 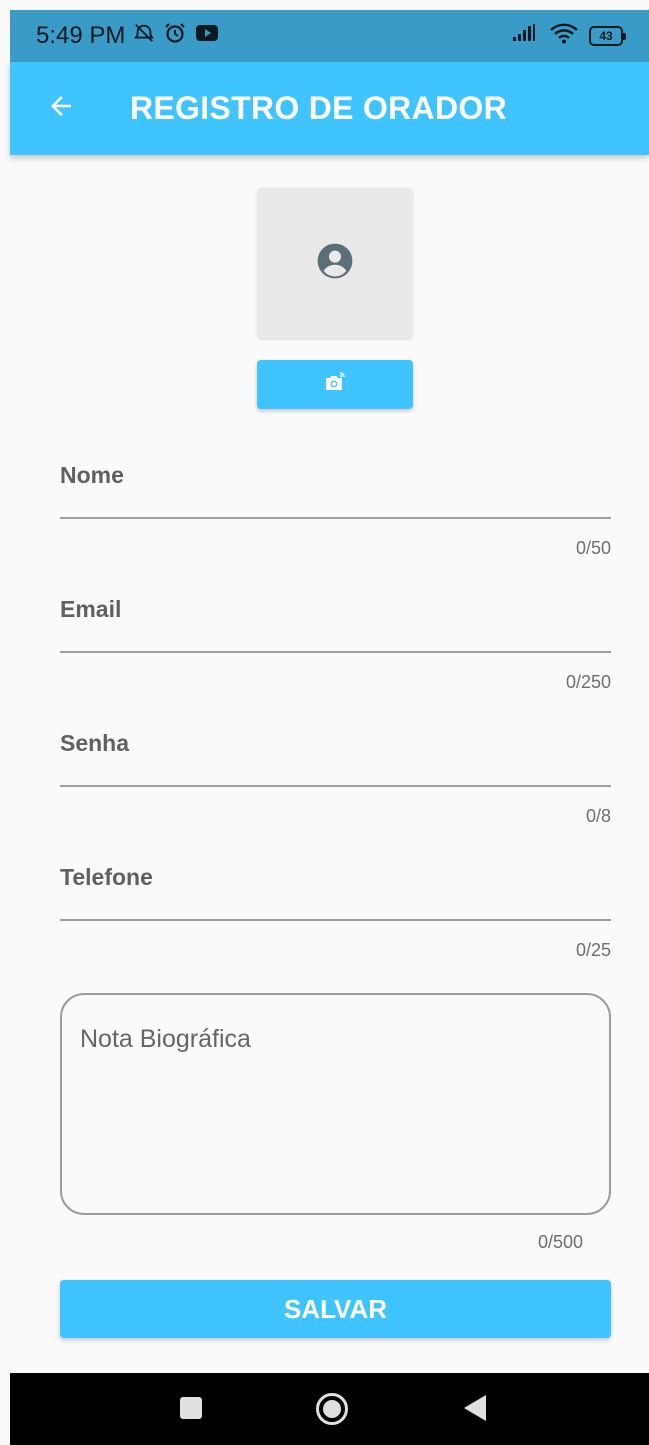 I want to click on alarm-off-icon, so click(x=144, y=36).